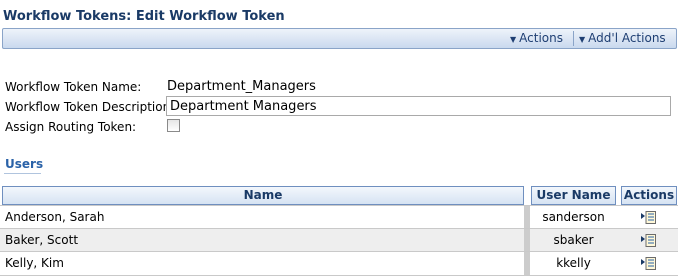  What do you see at coordinates (144, 16) in the screenshot?
I see `page-title: Workflow Tokens: Edit Workflow Token` at bounding box center [144, 16].